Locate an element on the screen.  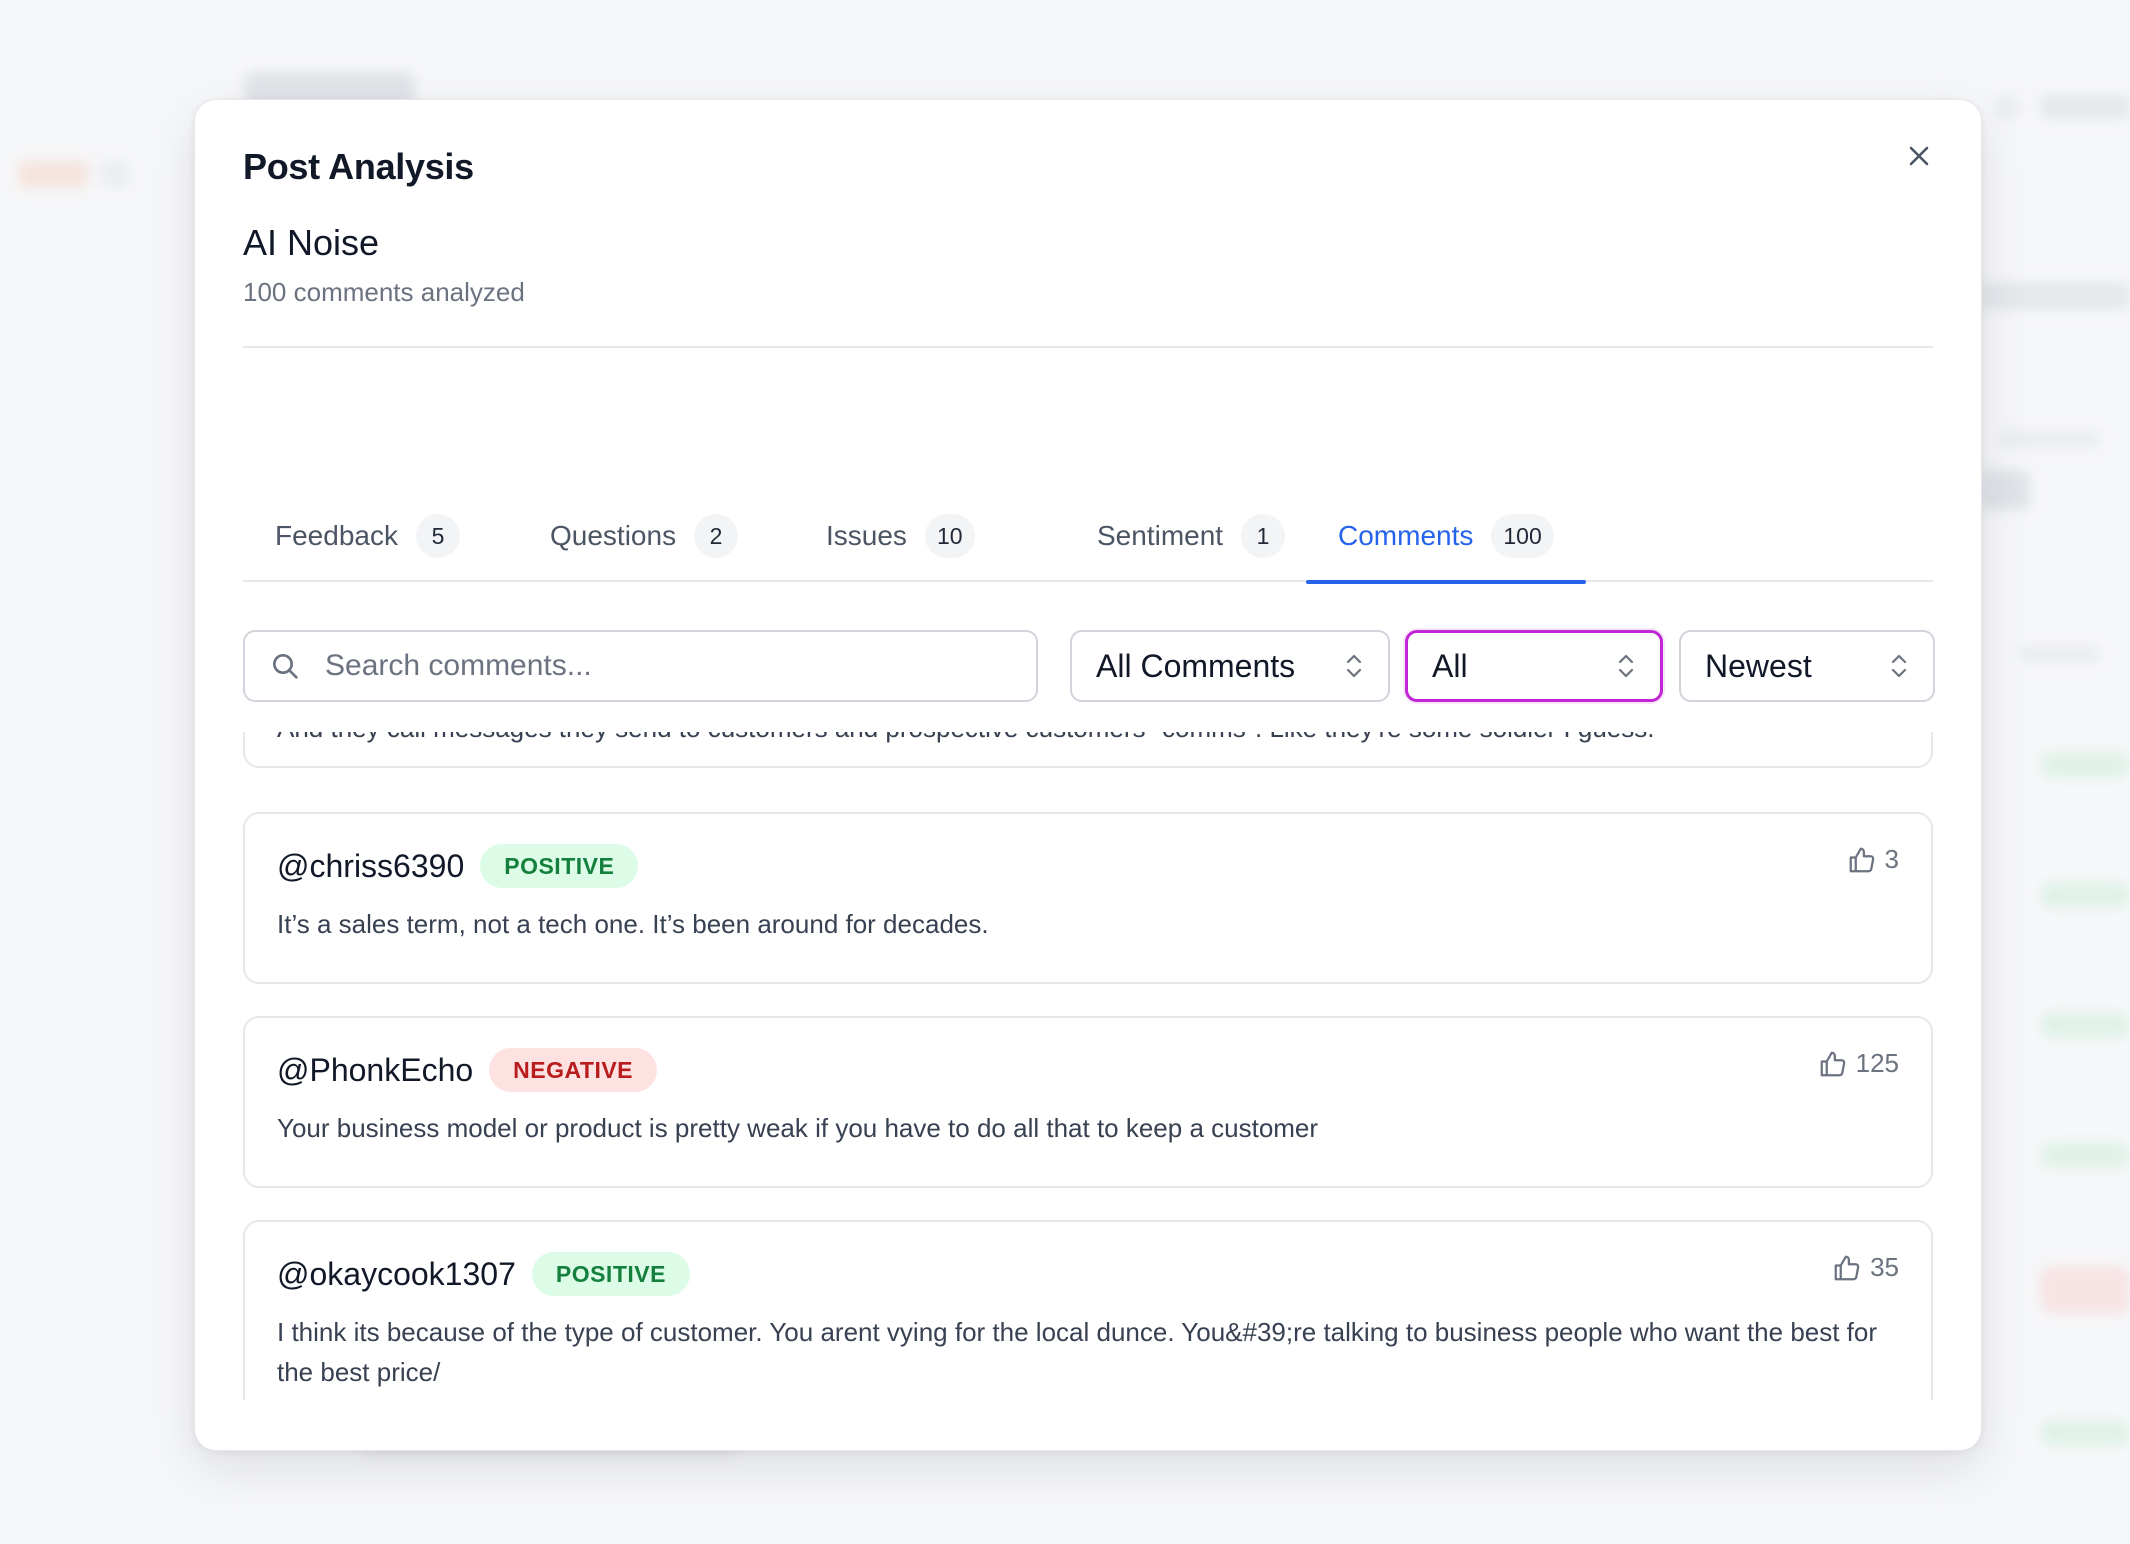
search-input is located at coordinates (668, 666).